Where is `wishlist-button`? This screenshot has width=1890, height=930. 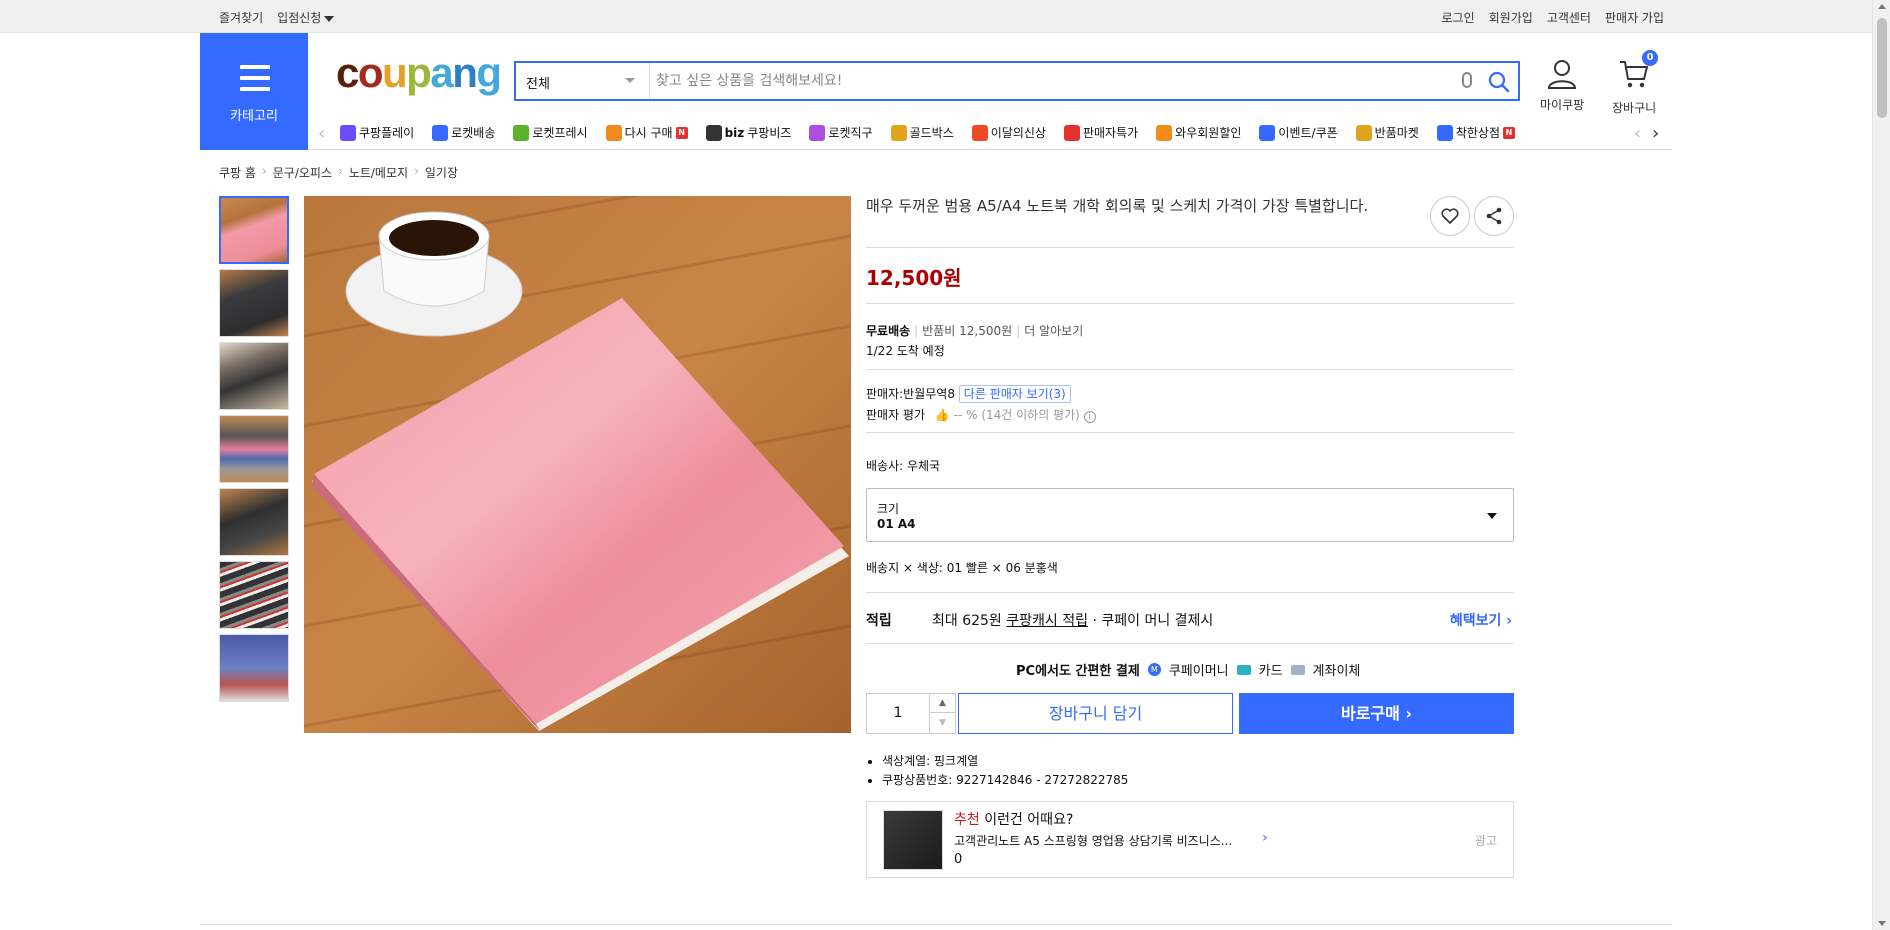
wishlist-button is located at coordinates (1450, 216).